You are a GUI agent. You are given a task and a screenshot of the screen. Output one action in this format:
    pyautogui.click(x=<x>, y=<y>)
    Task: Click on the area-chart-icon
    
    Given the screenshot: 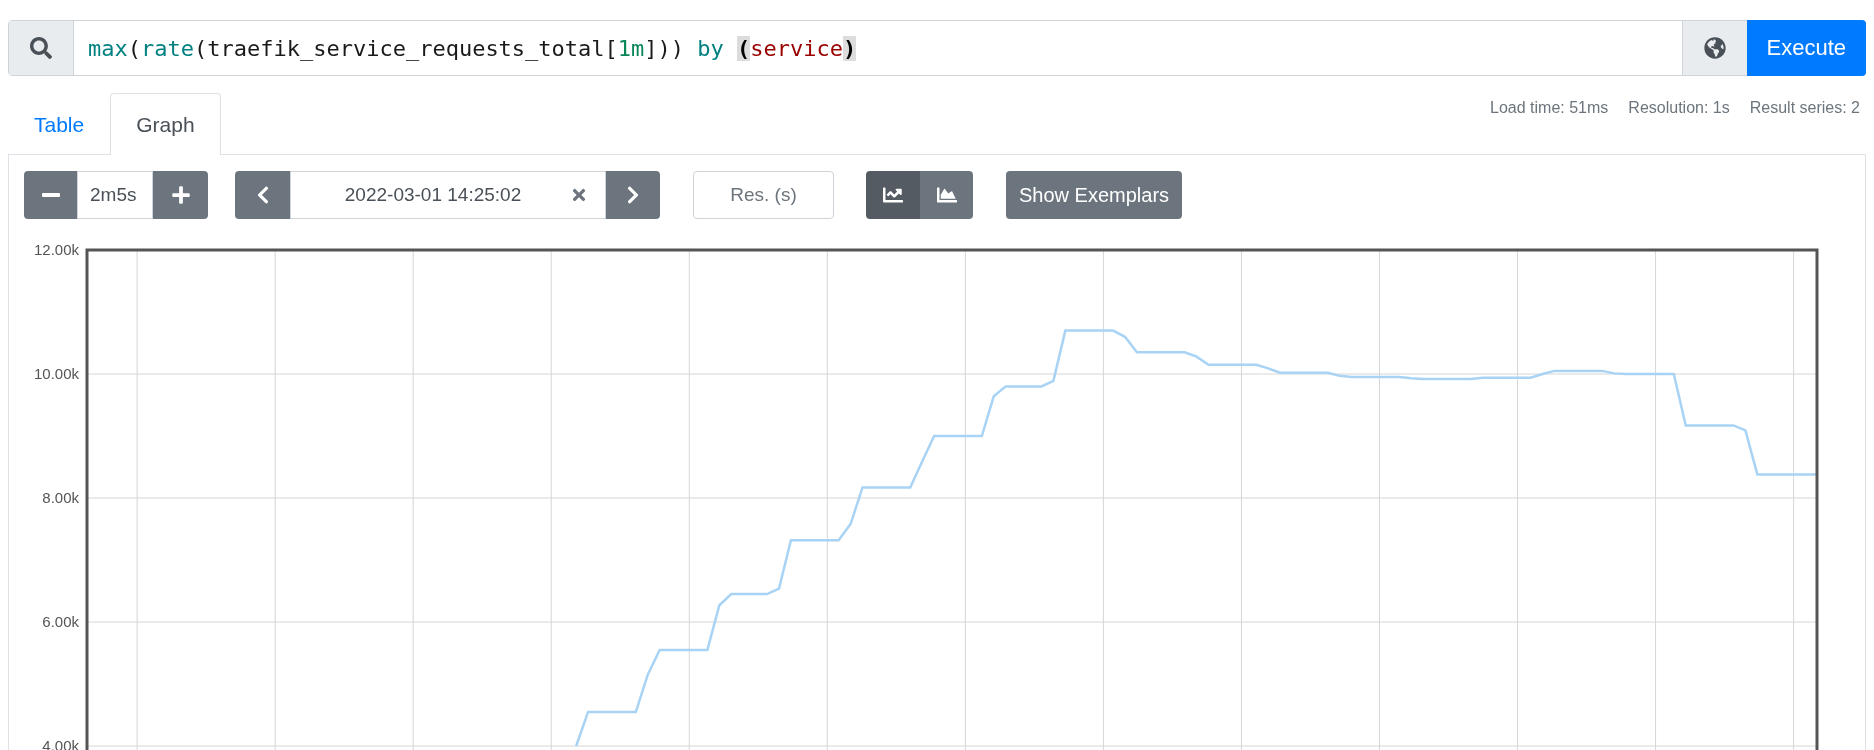 What is the action you would take?
    pyautogui.click(x=946, y=195)
    